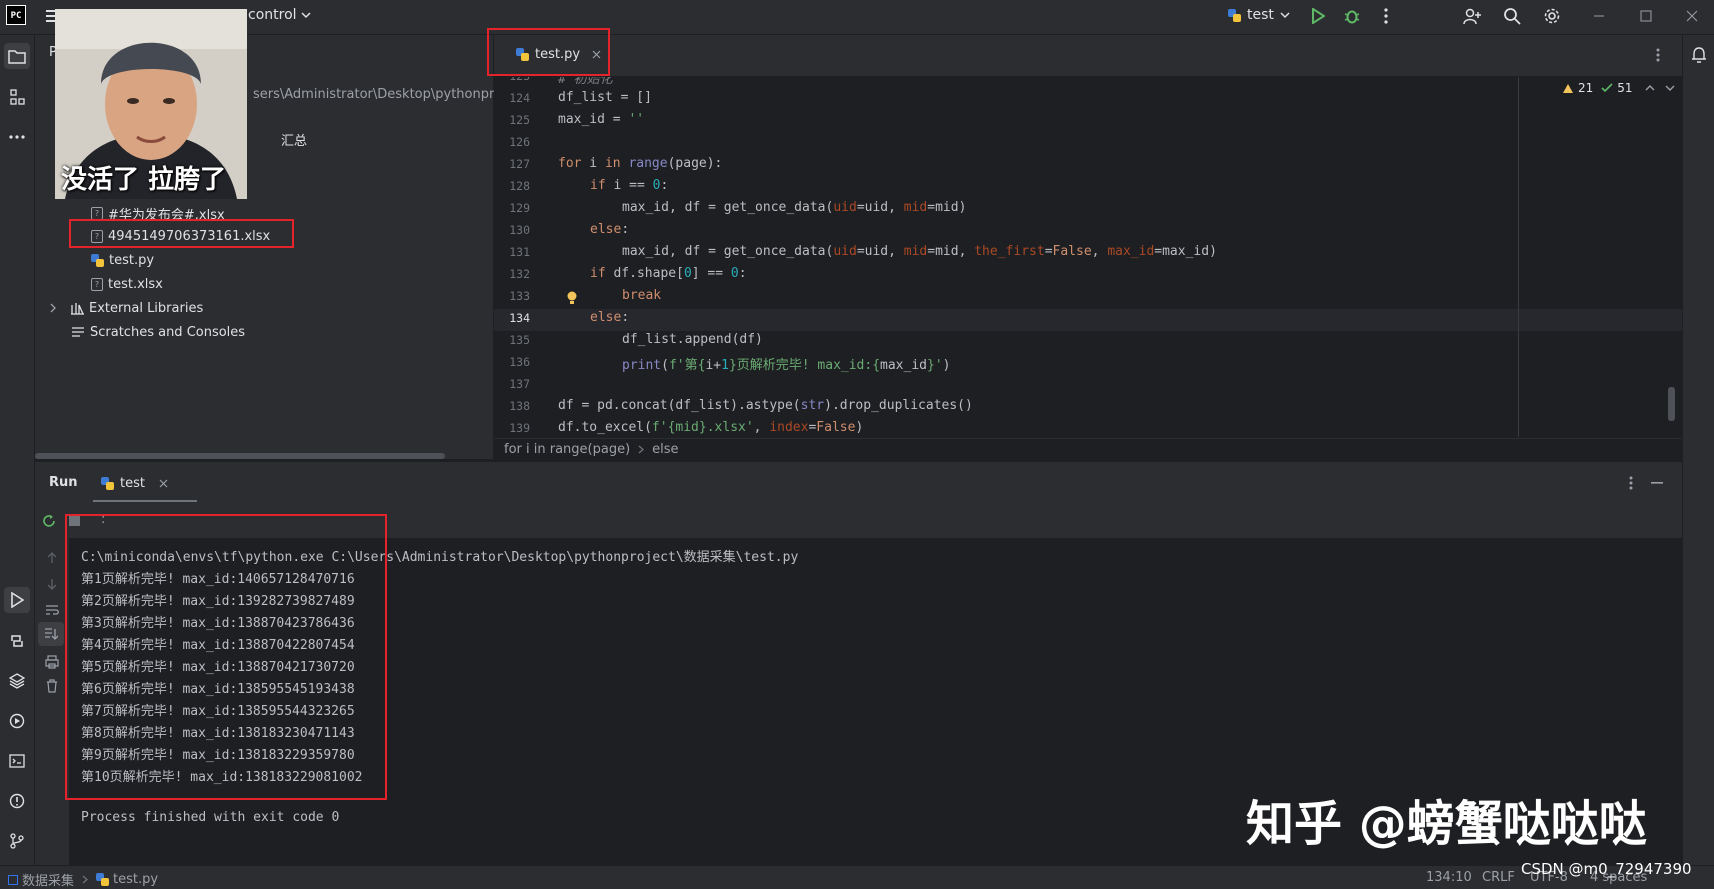  What do you see at coordinates (1599, 16) in the screenshot?
I see `minimize-button` at bounding box center [1599, 16].